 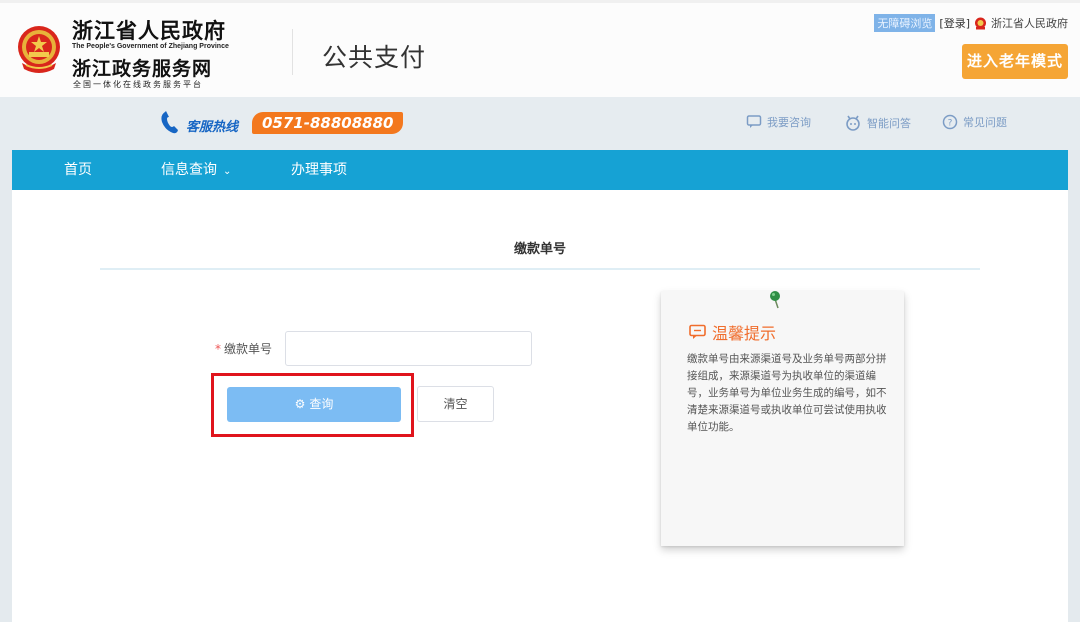 I want to click on hotline-bar: 客服热线 0571-88808880 我要咨询 智能问答 ? 常见问题, so click(x=540, y=123).